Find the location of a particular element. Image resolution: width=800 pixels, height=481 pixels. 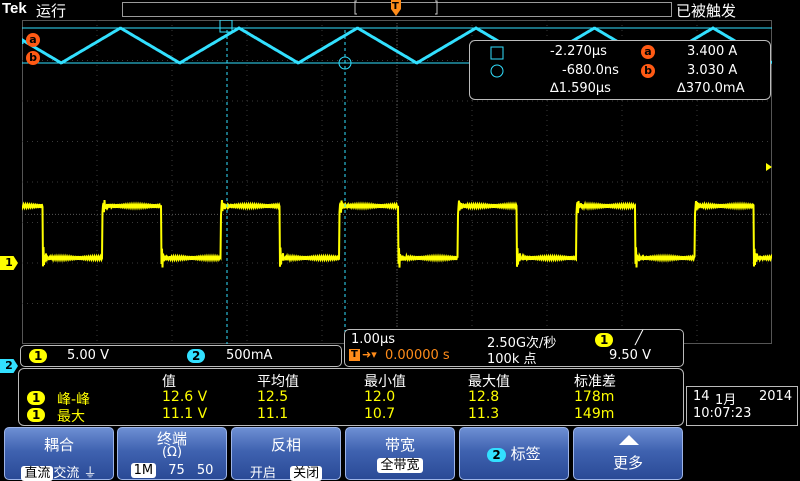

label-softkey: 2 标签 is located at coordinates (514, 453).